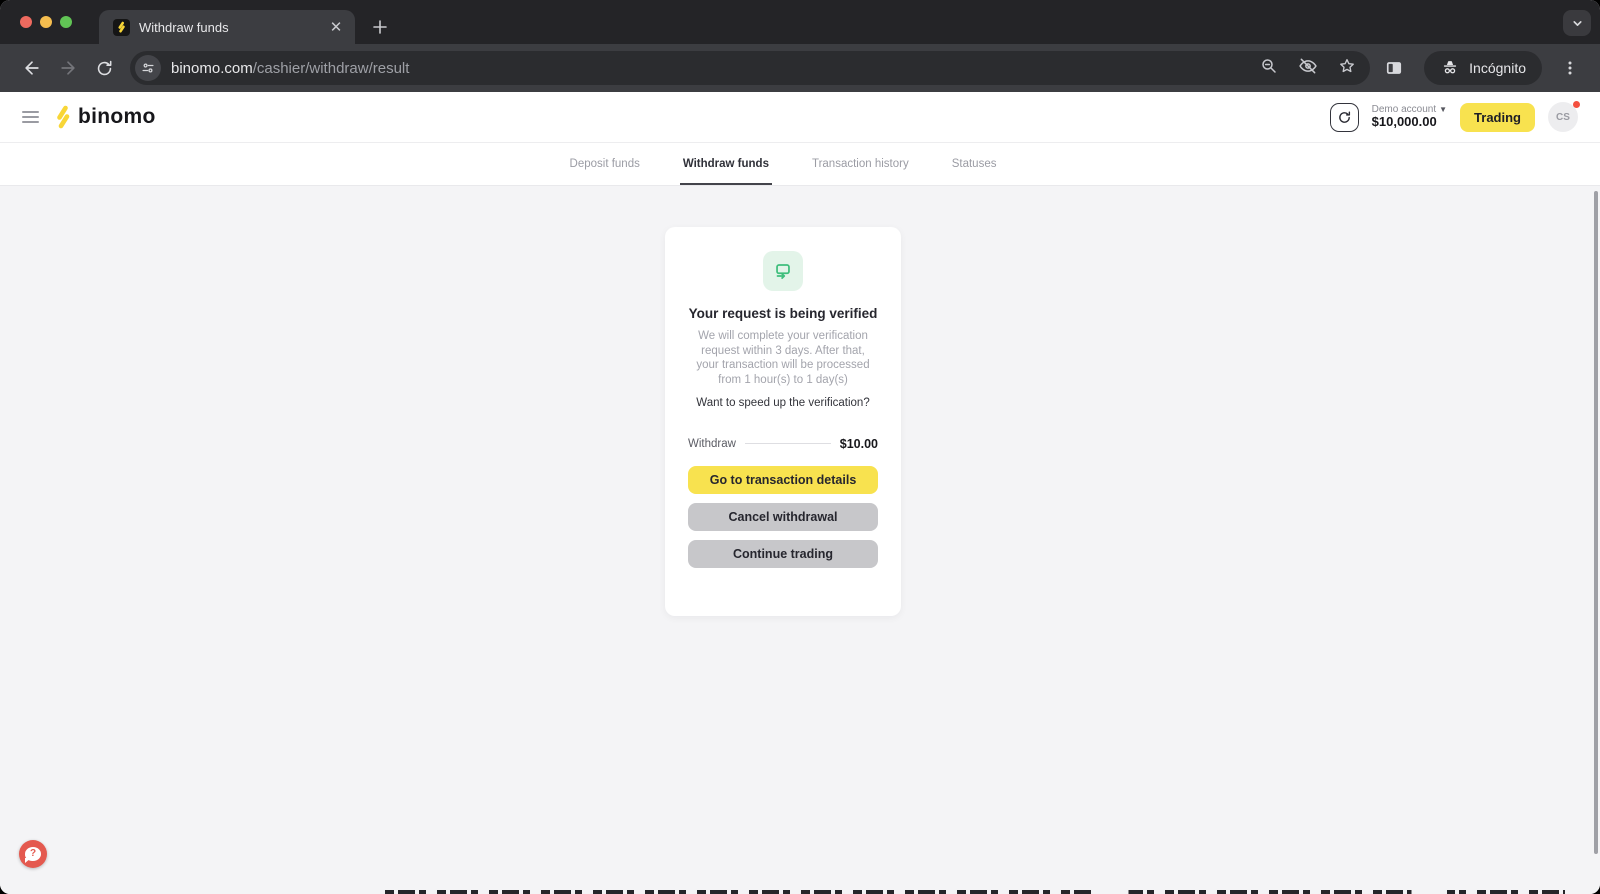  What do you see at coordinates (725, 163) in the screenshot?
I see `tab-withdraw-funds: Withdraw funds` at bounding box center [725, 163].